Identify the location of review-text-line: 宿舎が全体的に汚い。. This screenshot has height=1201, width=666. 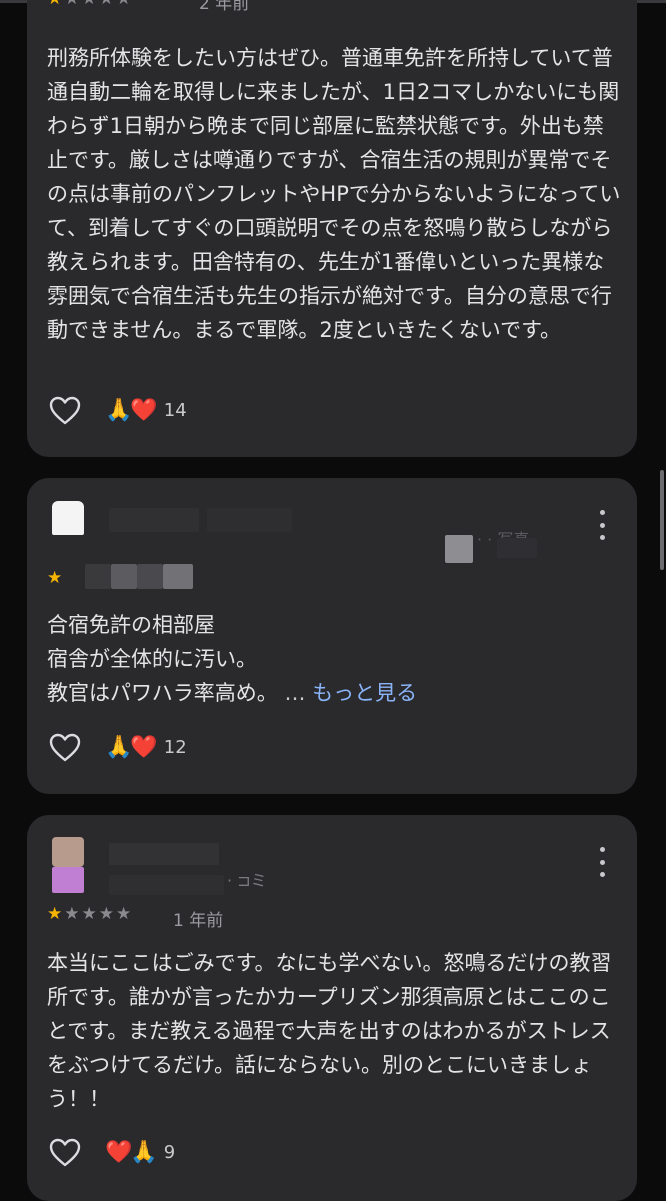
(152, 659).